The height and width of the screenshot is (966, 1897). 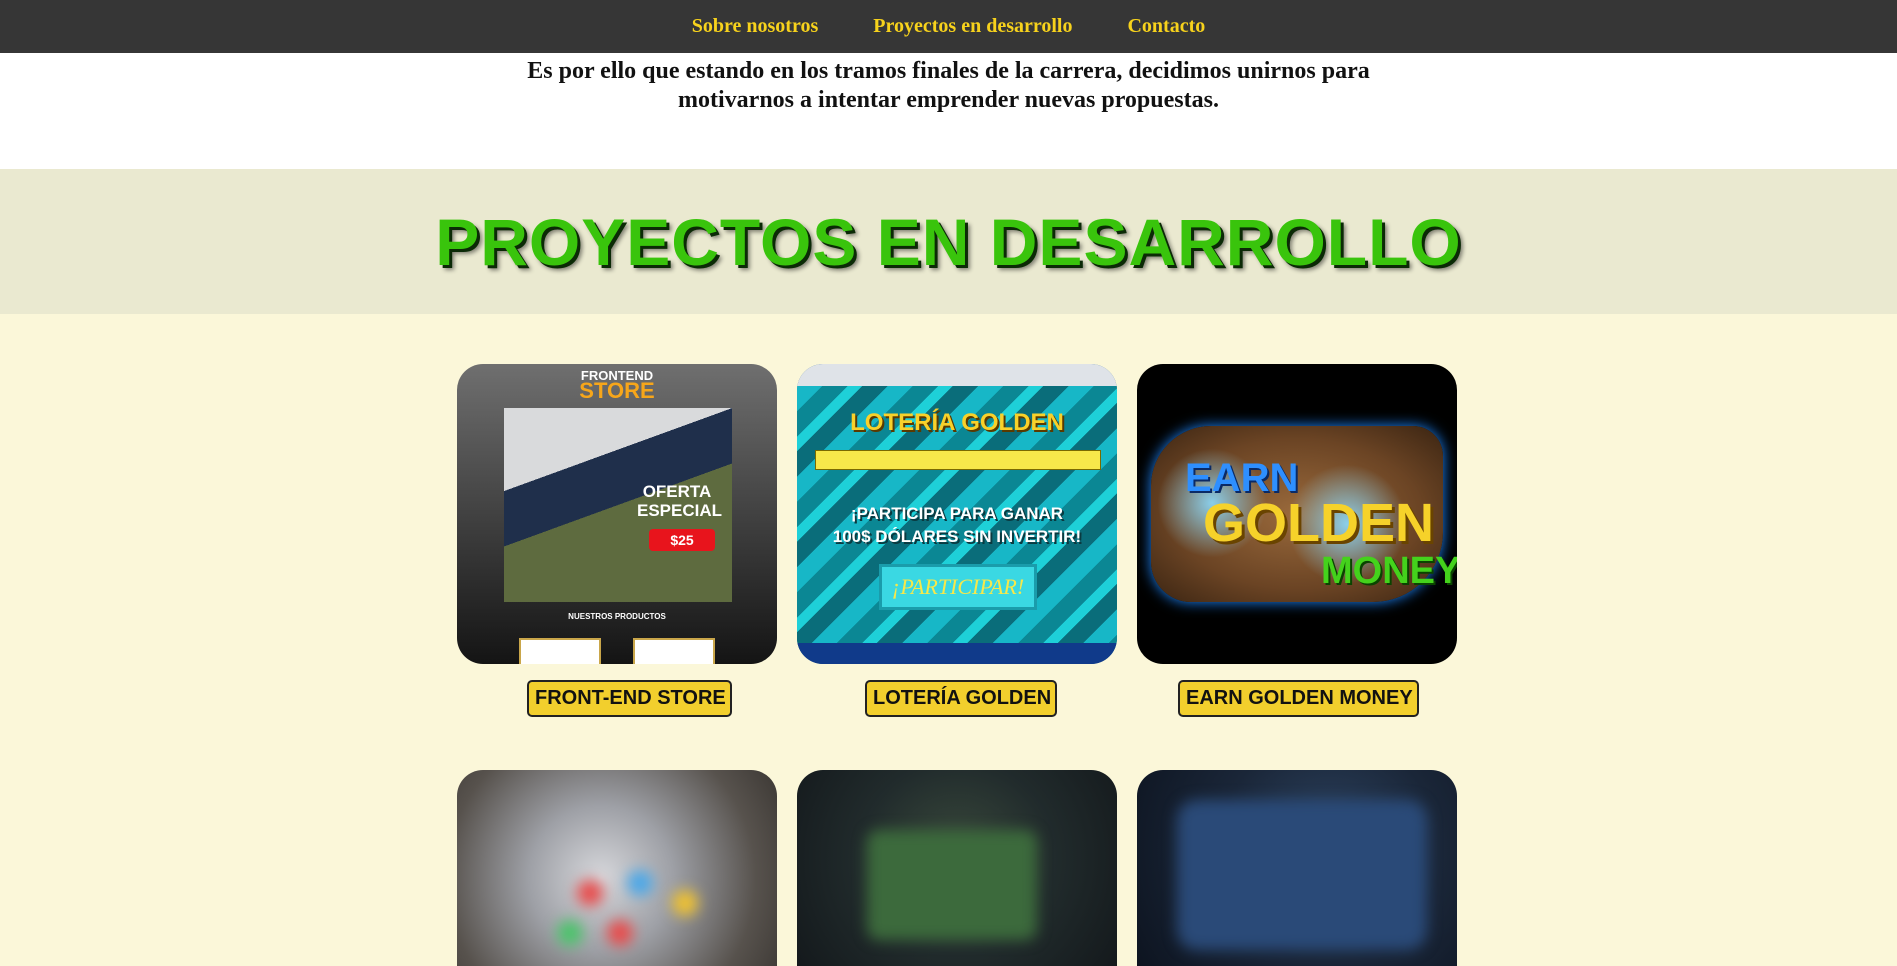 What do you see at coordinates (617, 390) in the screenshot?
I see `thumb-header-big: STORE` at bounding box center [617, 390].